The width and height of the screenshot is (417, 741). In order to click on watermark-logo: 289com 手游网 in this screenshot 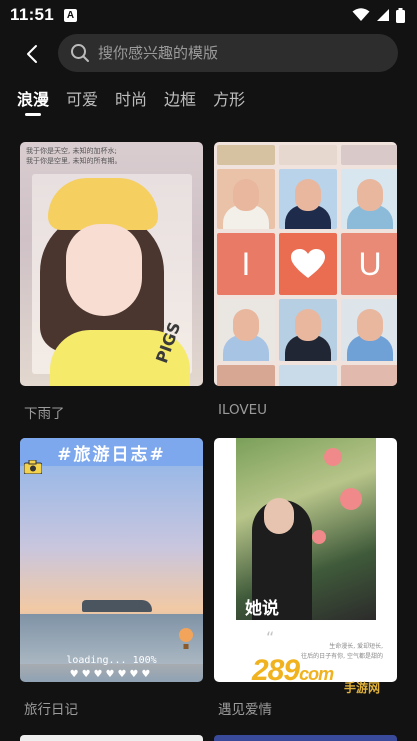, I will do `click(327, 677)`.